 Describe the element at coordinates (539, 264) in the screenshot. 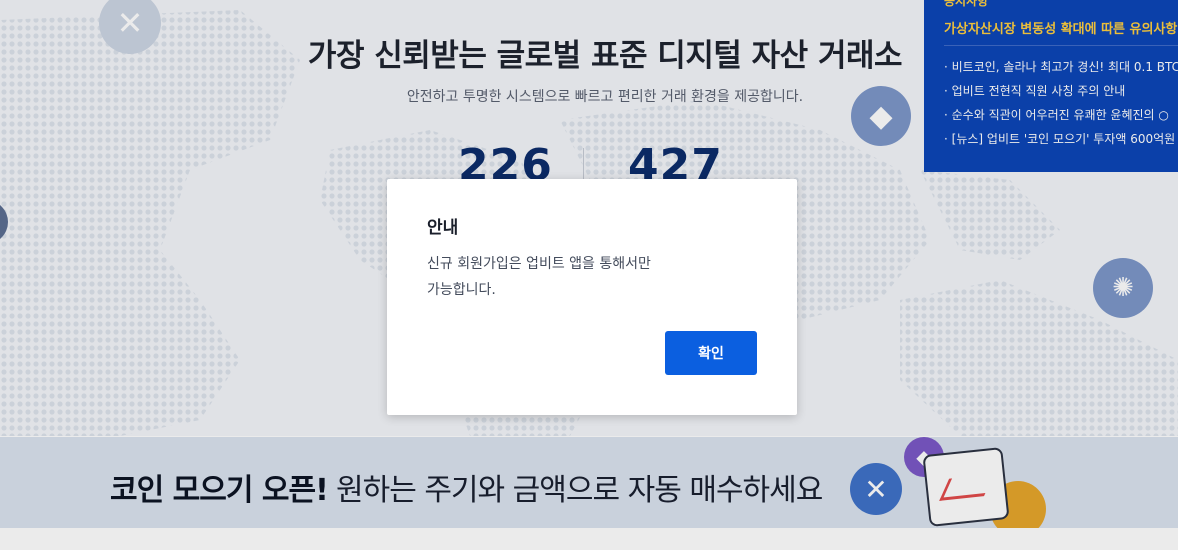

I see `dialog-message-line: 신규 회원가입은 업비트 앱을 통해서만` at that location.